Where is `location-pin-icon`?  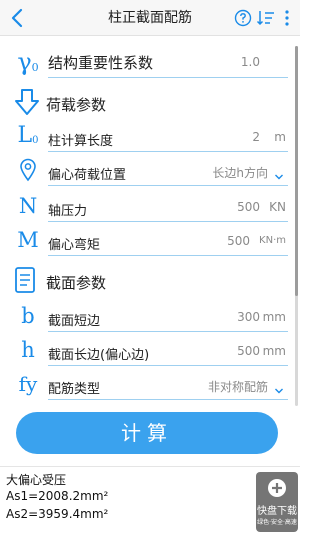
location-pin-icon is located at coordinates (28, 170).